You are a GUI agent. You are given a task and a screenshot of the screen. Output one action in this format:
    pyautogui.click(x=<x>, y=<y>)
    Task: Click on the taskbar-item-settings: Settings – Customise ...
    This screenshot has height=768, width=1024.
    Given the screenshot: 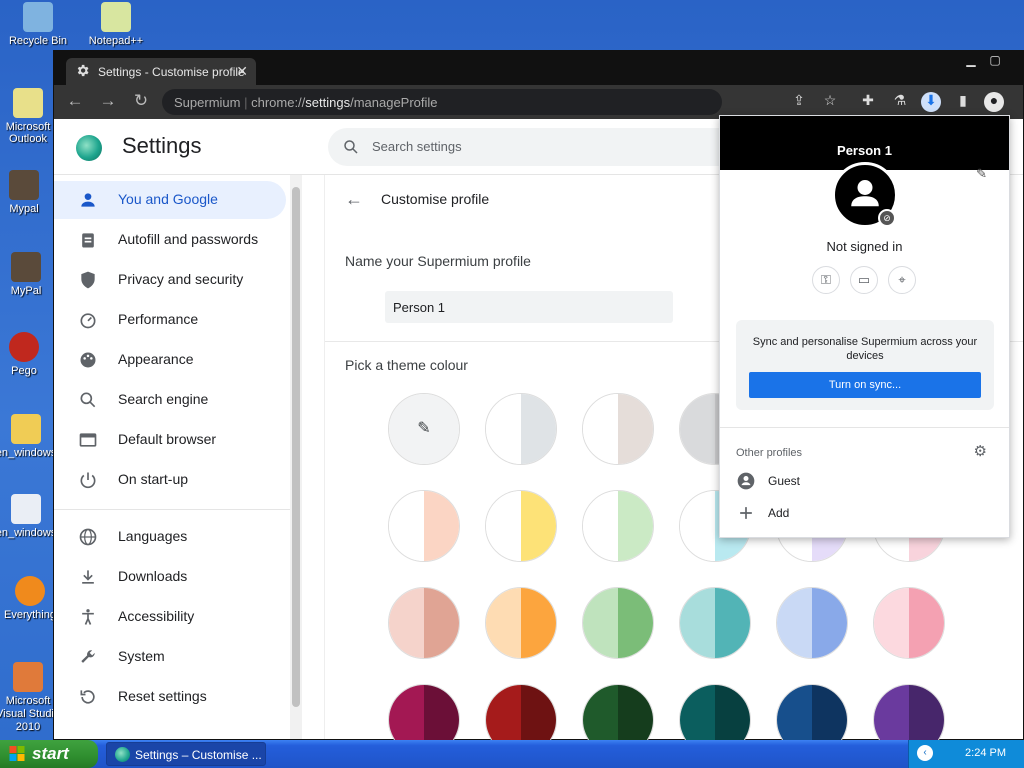 What is the action you would take?
    pyautogui.click(x=186, y=754)
    